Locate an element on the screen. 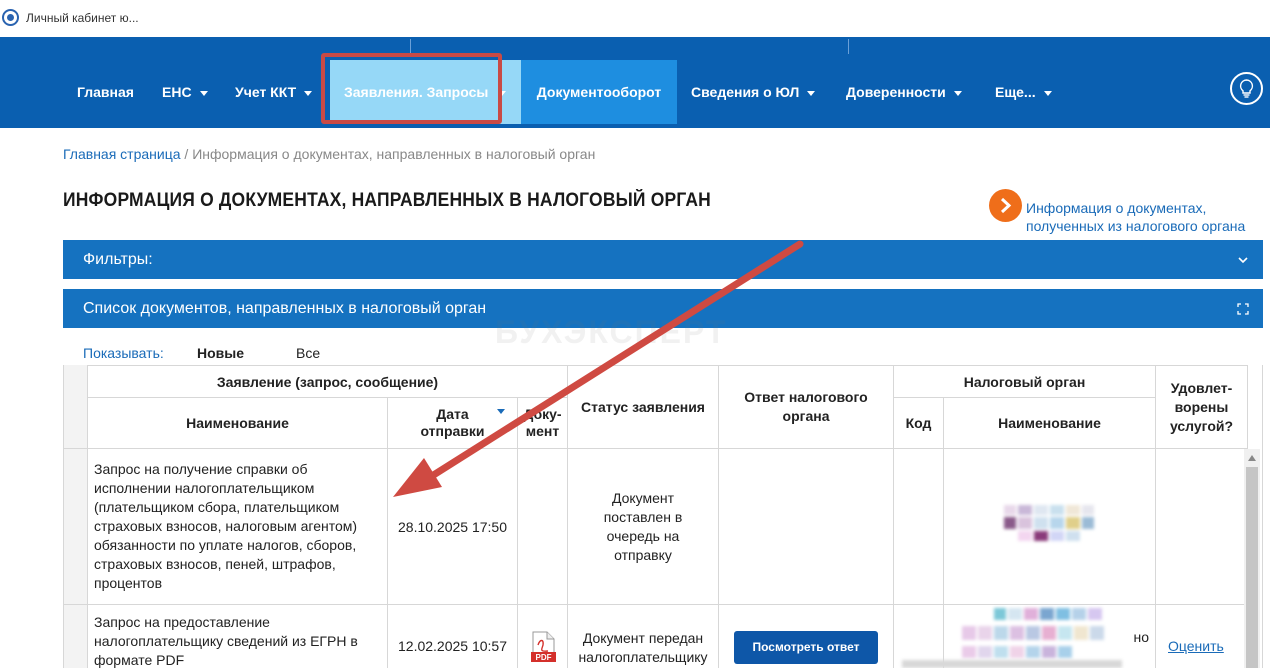 The height and width of the screenshot is (668, 1270). show-filter: Показывать: Новые Все is located at coordinates (201, 353).